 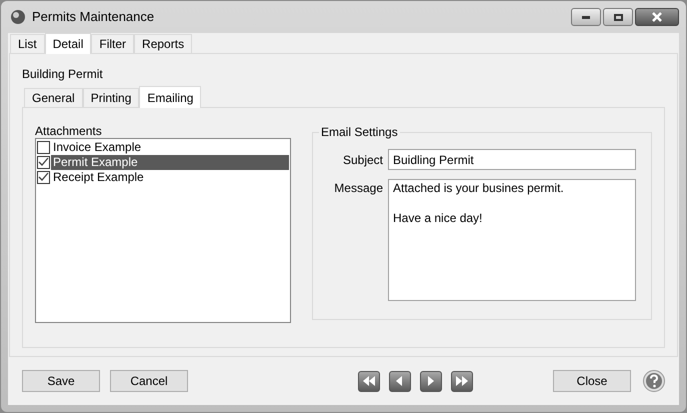 I want to click on group-title: Email Settings, so click(x=359, y=132).